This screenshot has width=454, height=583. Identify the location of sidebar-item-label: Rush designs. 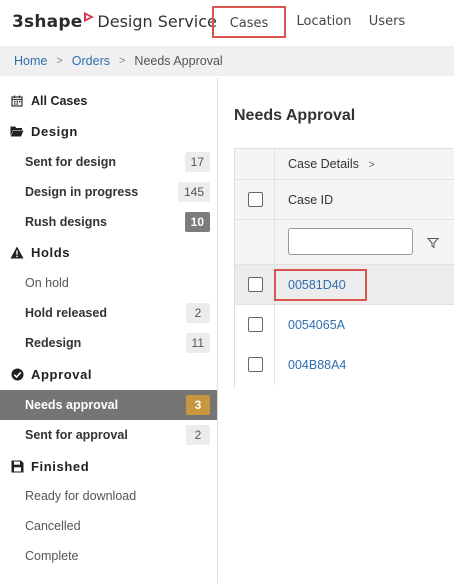
(66, 222).